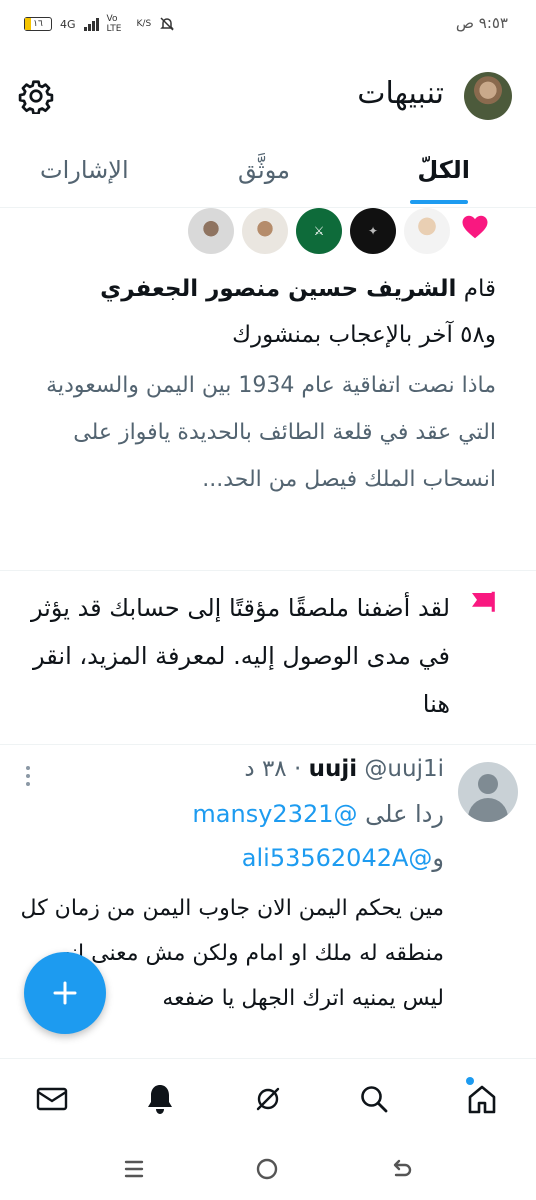  I want to click on compose-button, so click(65, 993).